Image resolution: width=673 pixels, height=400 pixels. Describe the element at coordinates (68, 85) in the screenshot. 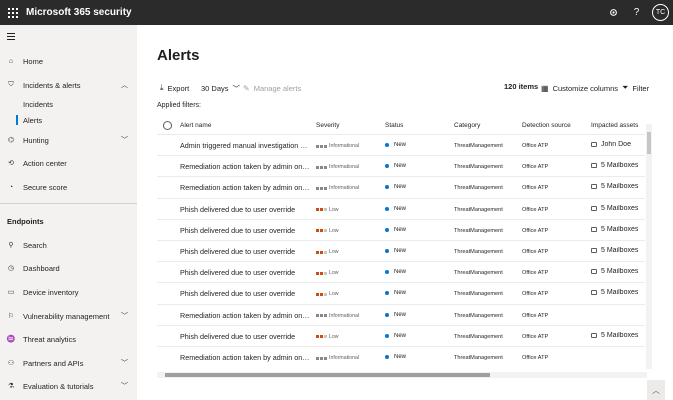

I see `sidebar-item-incidents-alerts: ⛉ Incidents & alerts ︿` at that location.